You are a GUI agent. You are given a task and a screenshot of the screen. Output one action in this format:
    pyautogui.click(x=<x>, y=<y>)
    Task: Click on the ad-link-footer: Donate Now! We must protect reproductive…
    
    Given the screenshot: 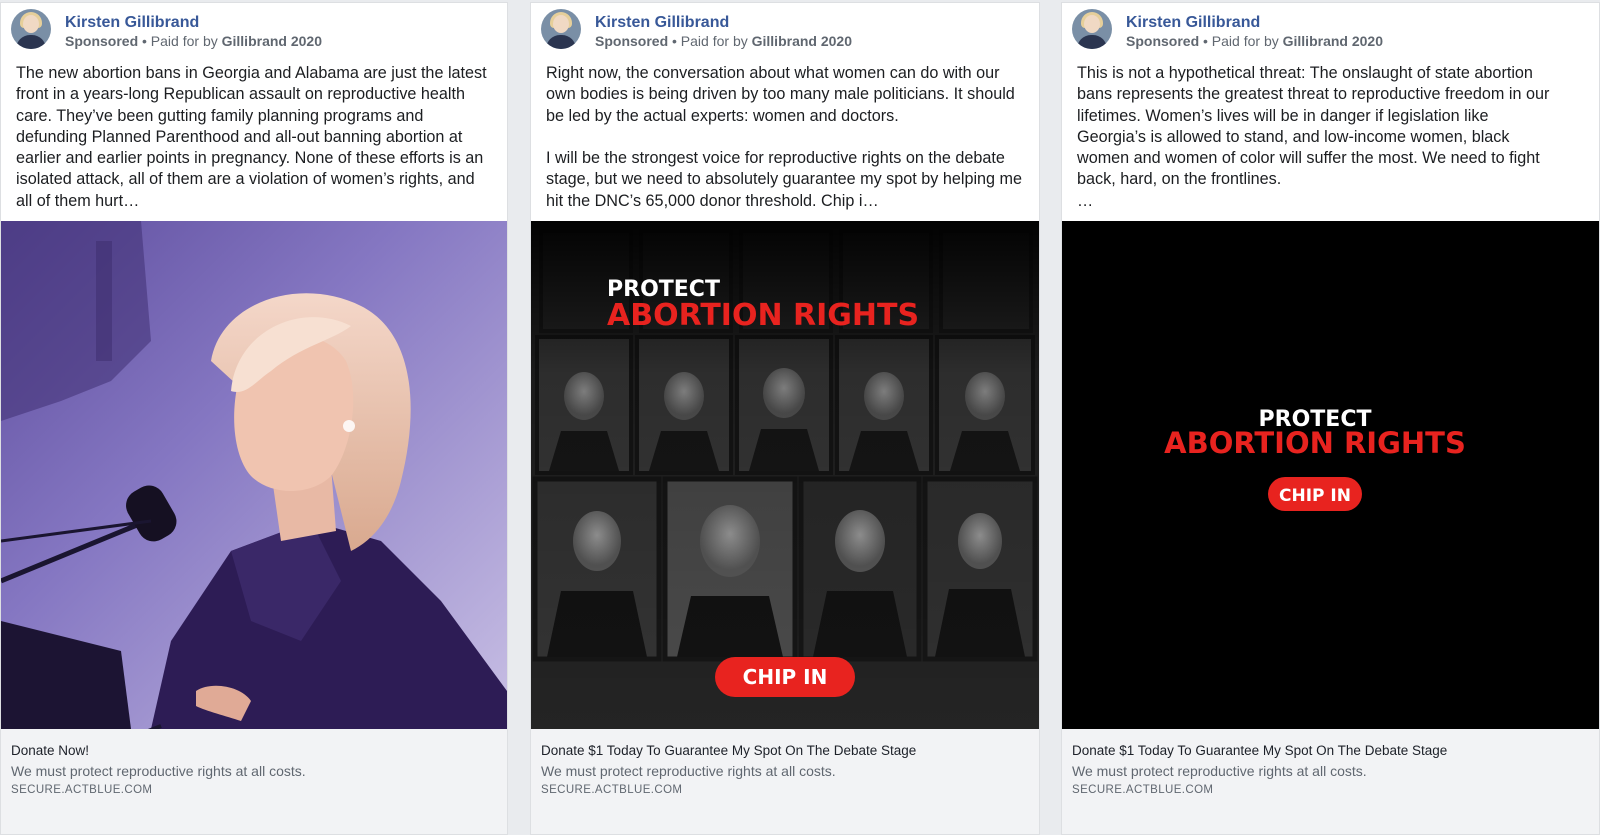 What is the action you would take?
    pyautogui.click(x=254, y=781)
    